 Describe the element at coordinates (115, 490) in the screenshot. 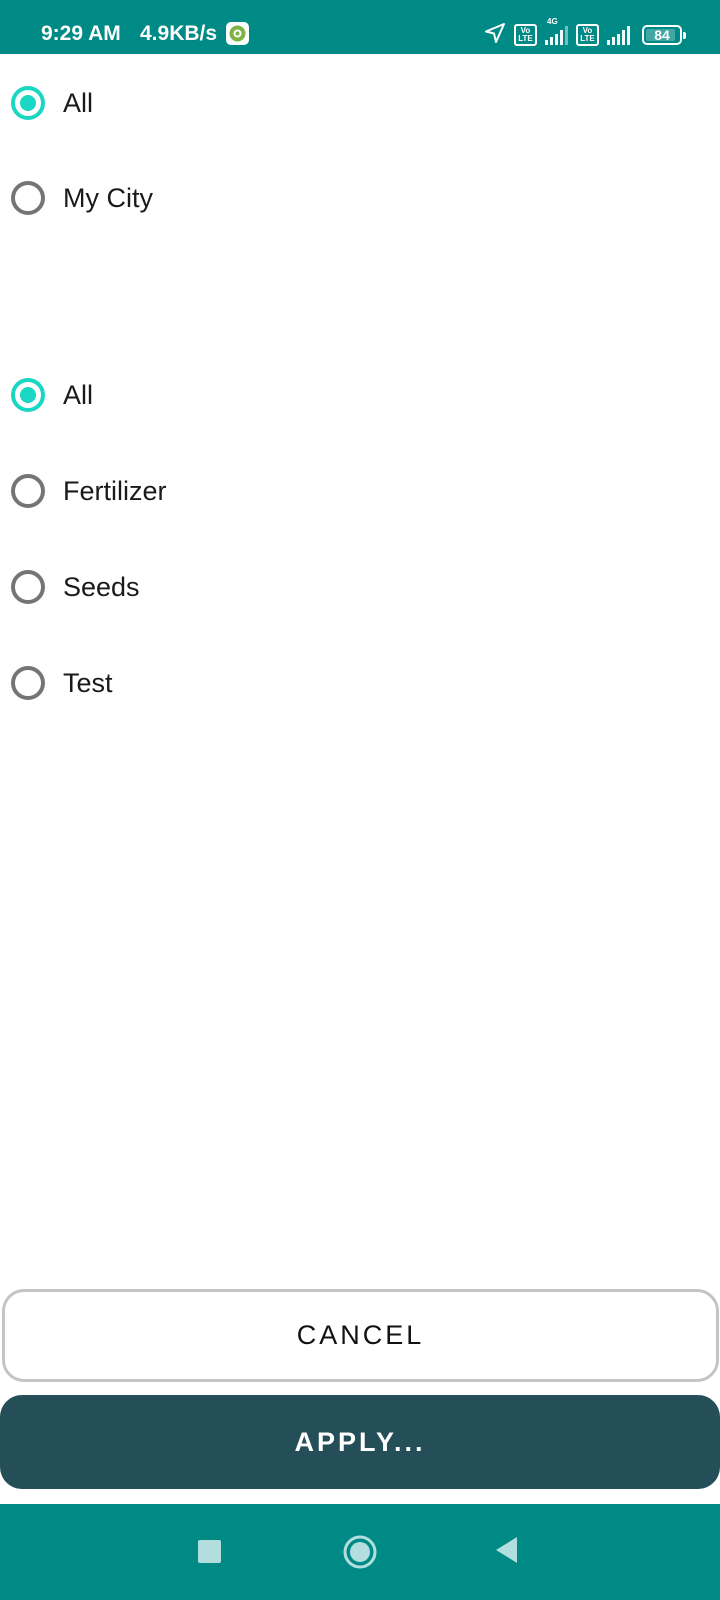

I see `radio-label: Fertilizer` at that location.